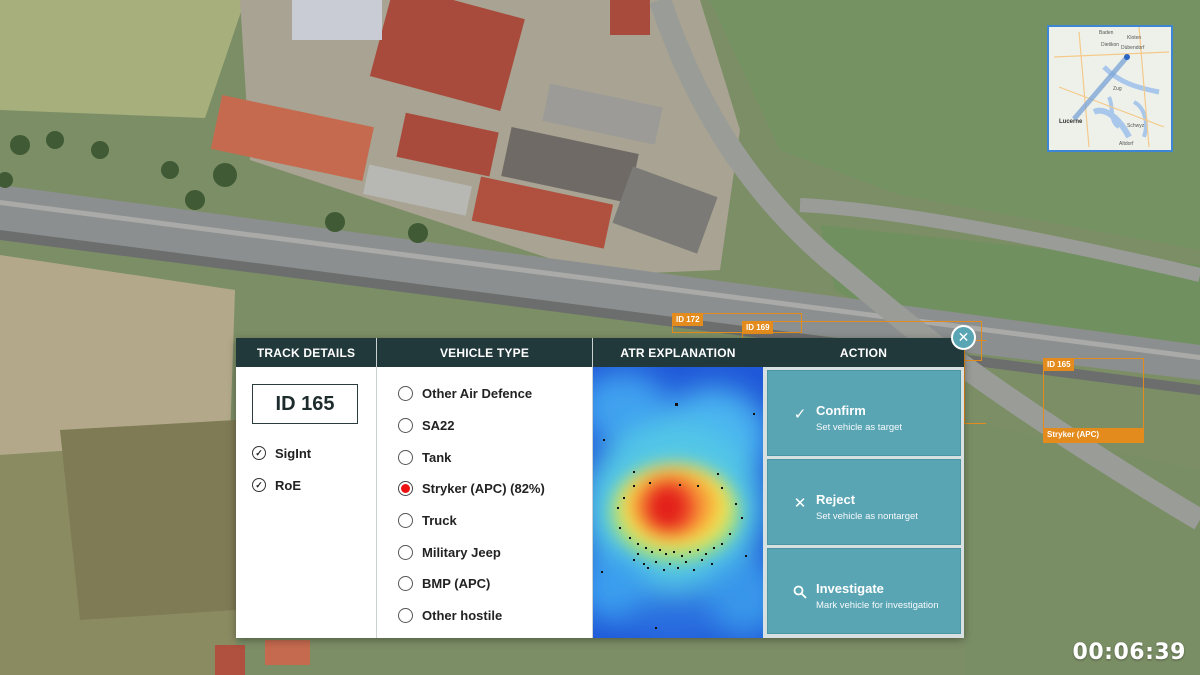  I want to click on vehicle-option-stryker: Stryker (APC) (82%), so click(484, 489).